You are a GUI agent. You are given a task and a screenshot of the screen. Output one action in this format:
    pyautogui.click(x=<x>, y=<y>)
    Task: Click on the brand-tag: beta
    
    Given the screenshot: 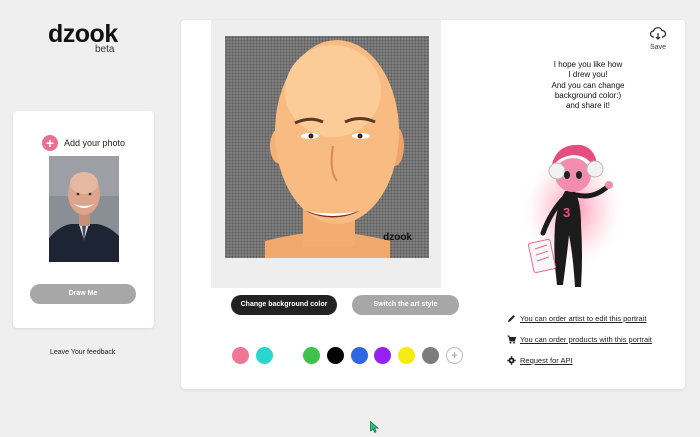 What is the action you would take?
    pyautogui.click(x=105, y=49)
    